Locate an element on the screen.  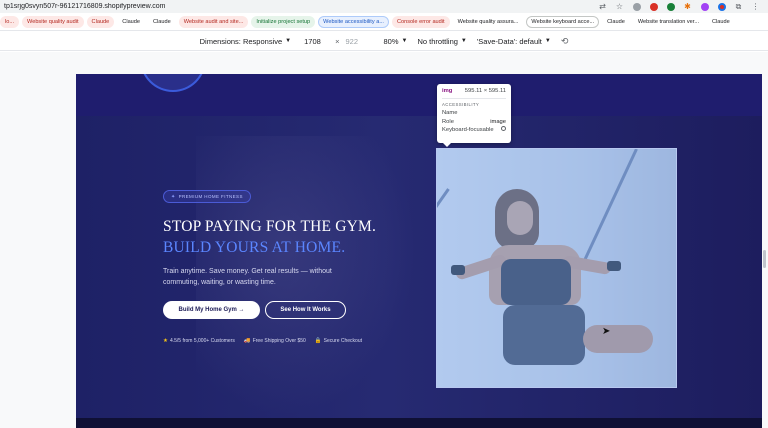
tooltip-header: img 595.11 × 595.11 is located at coordinates (474, 91).